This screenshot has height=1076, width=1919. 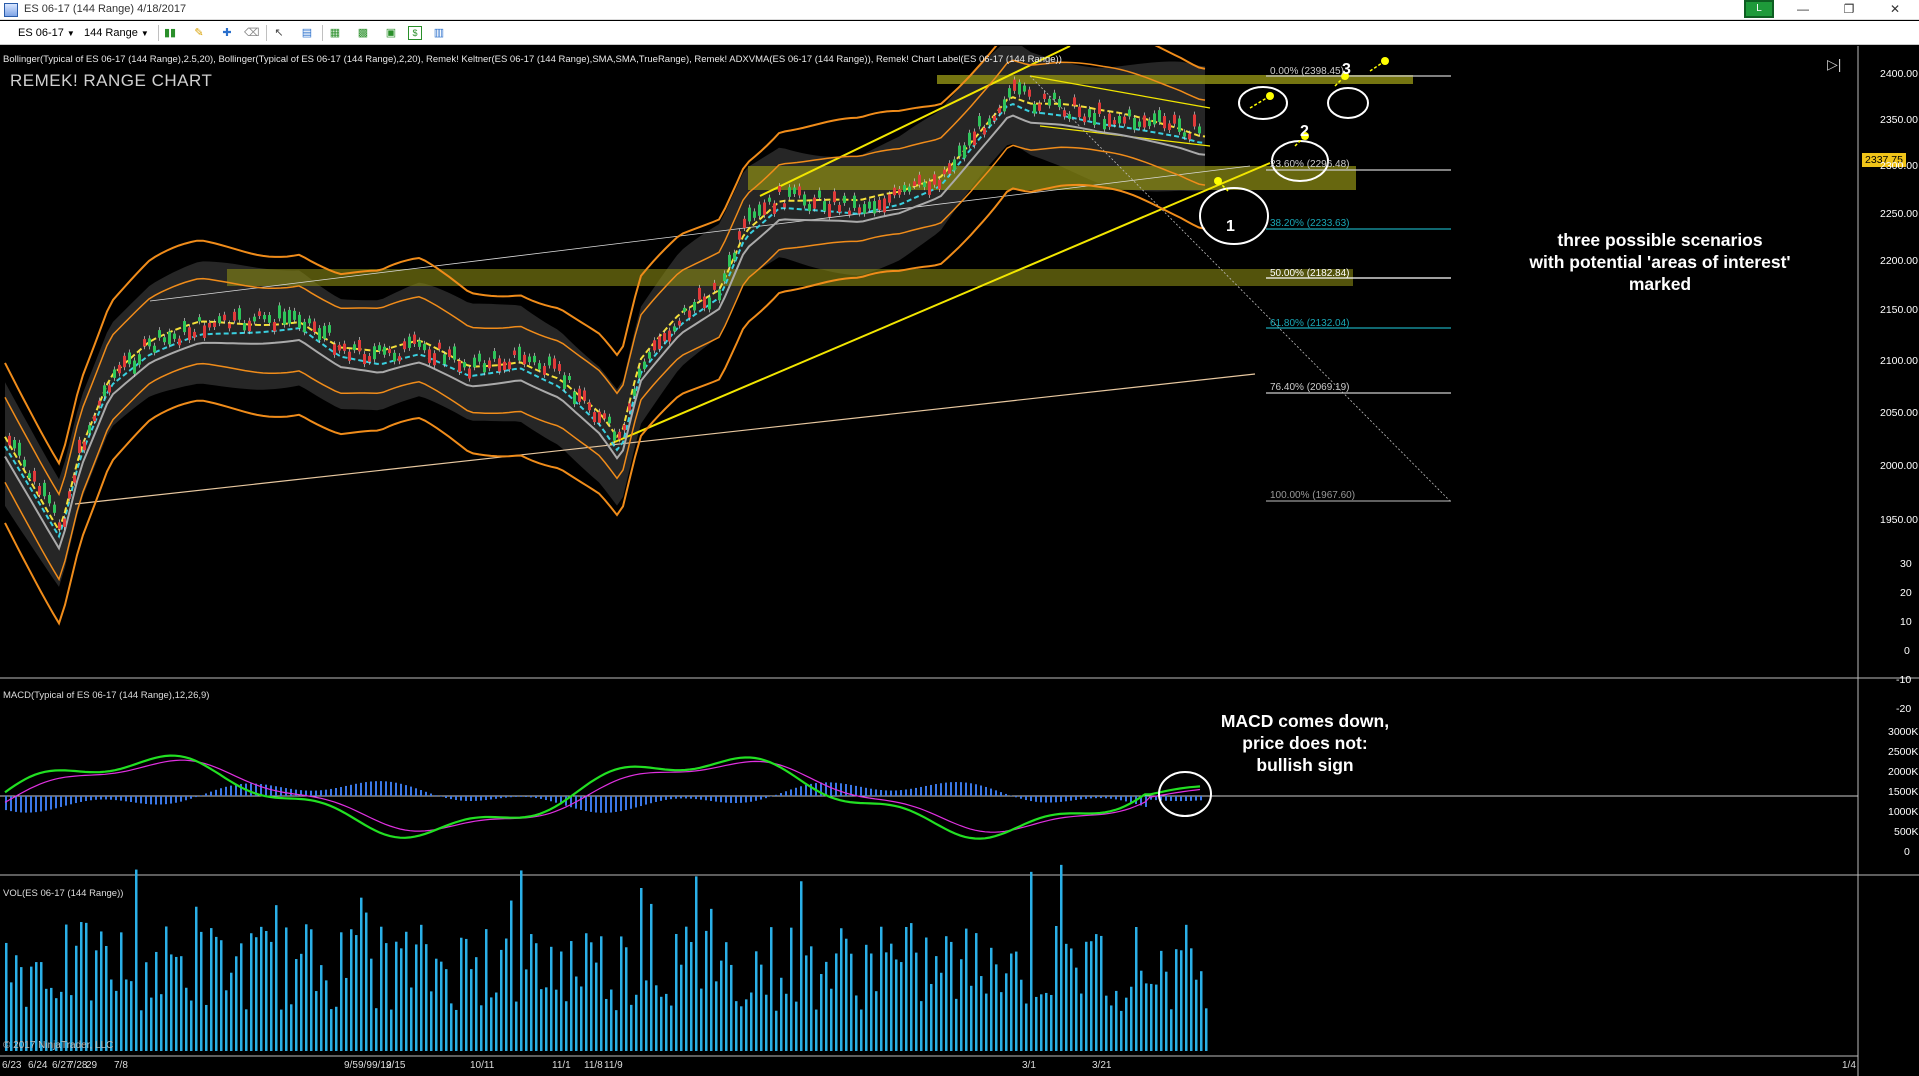 I want to click on data-box-icon: ▤, so click(x=307, y=33).